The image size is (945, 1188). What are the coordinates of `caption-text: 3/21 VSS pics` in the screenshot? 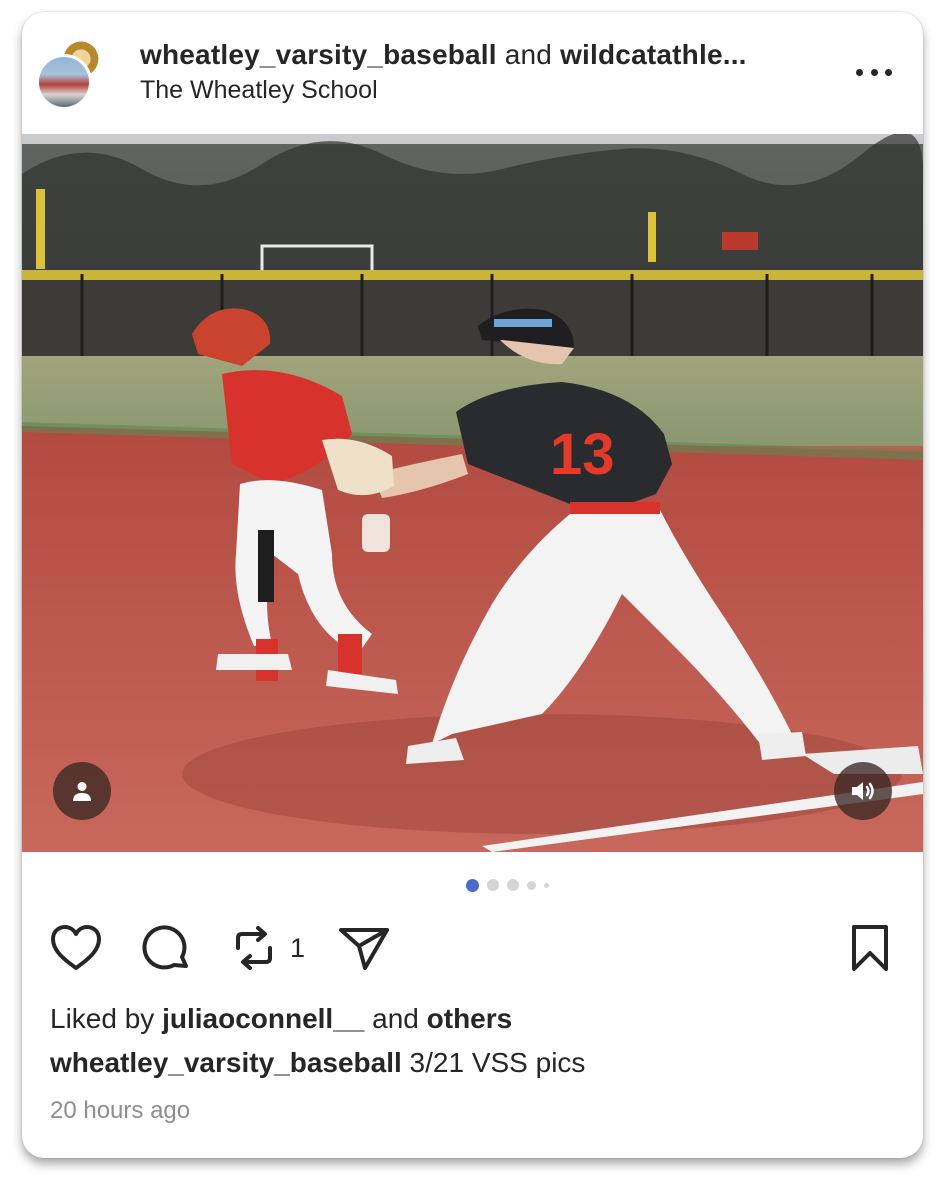 It's located at (497, 1062).